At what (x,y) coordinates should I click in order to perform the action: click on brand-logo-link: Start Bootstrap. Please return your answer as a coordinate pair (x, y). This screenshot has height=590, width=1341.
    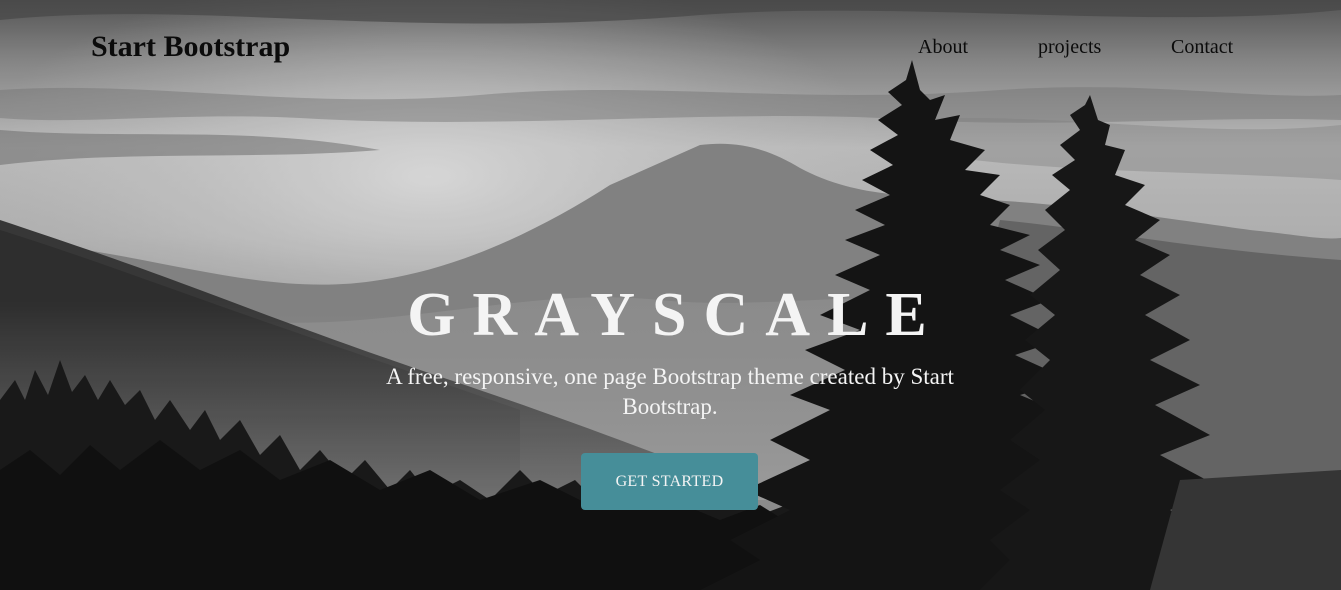
    Looking at the image, I should click on (190, 47).